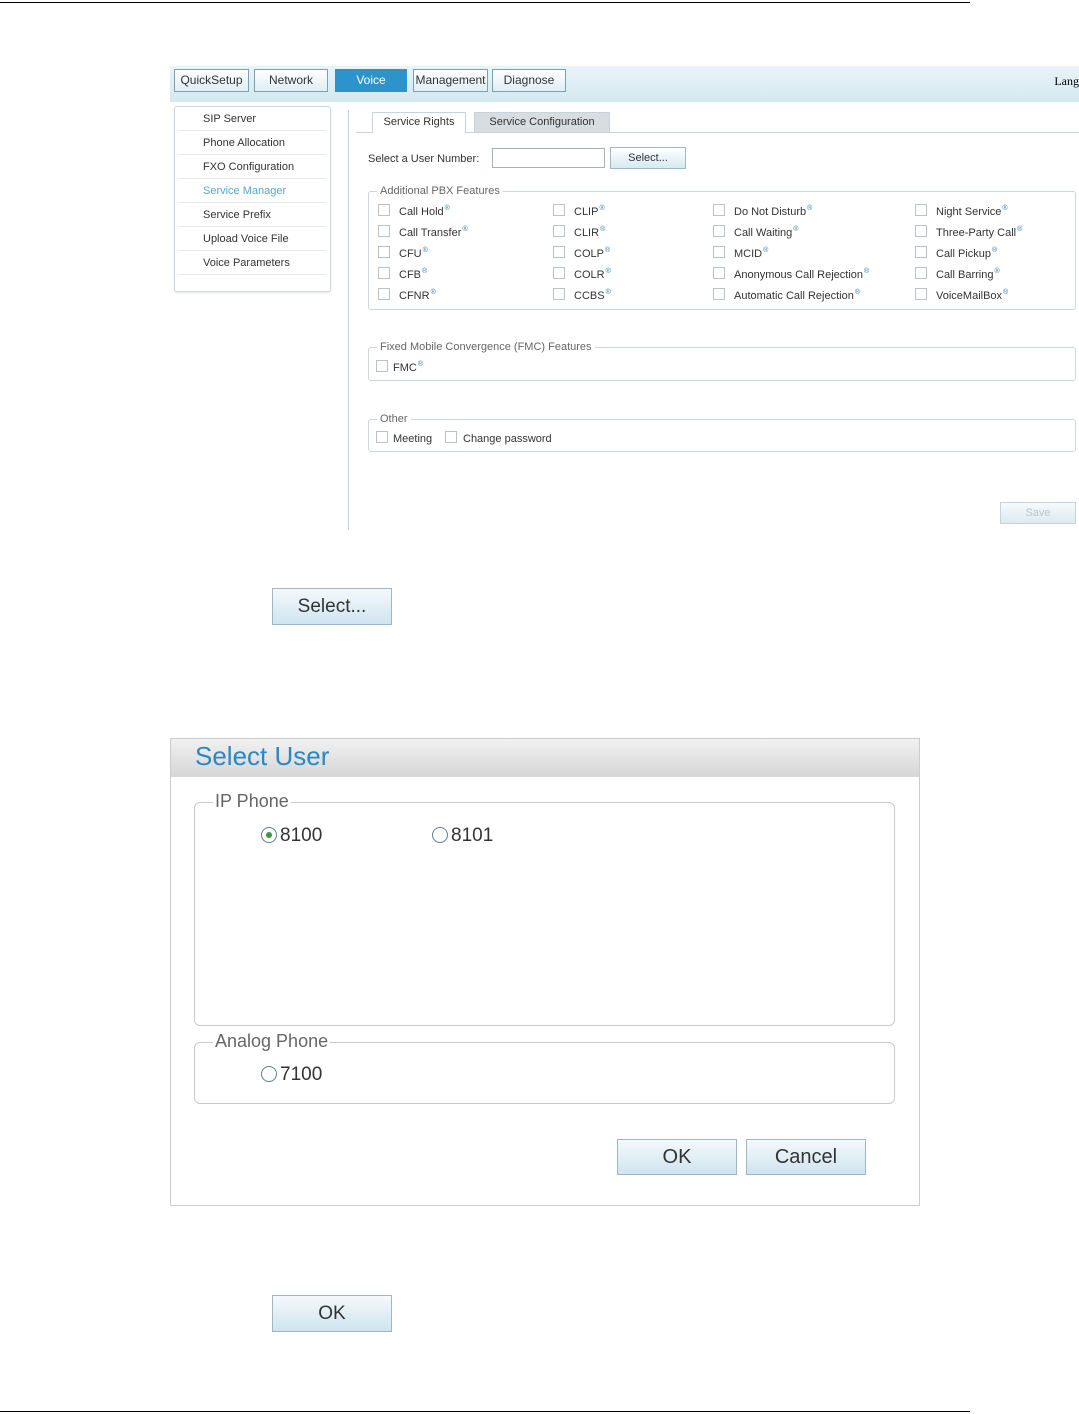 The height and width of the screenshot is (1414, 1079). I want to click on dialog-cancel-button: Cancel, so click(806, 1157).